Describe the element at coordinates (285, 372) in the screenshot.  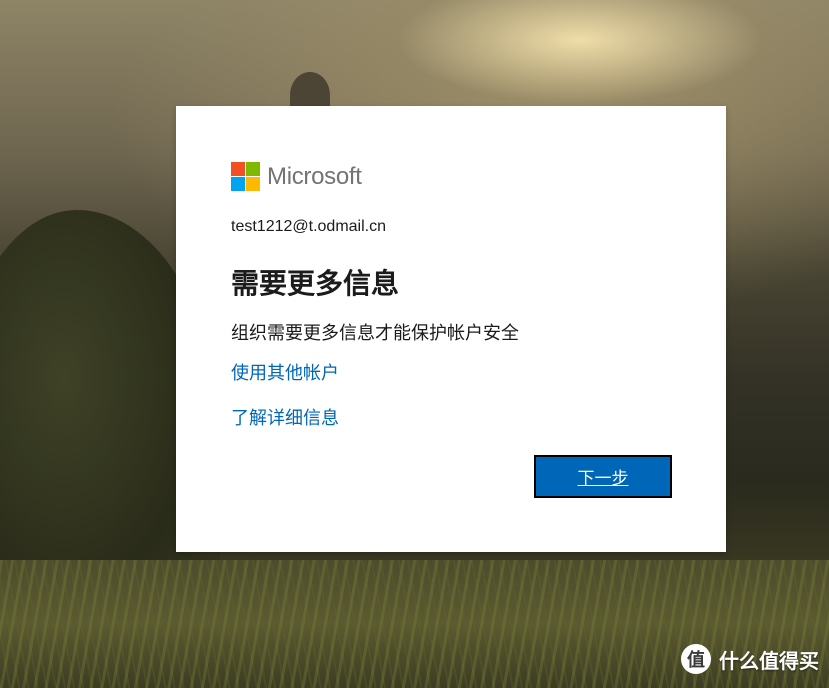
I see `use-another-account-link: 使用其他帐户` at that location.